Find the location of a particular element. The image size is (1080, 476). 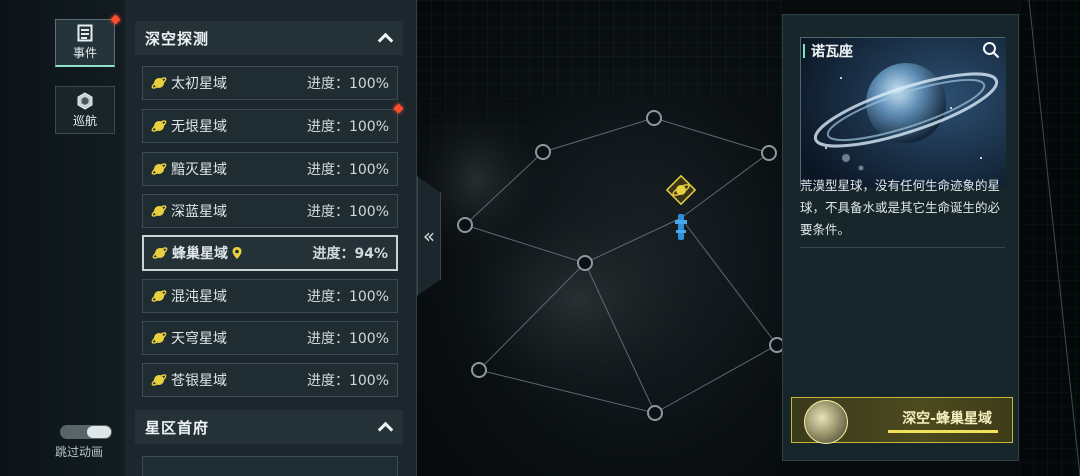

region-row-shenlan: 深蓝星域 进度：100% is located at coordinates (270, 211).